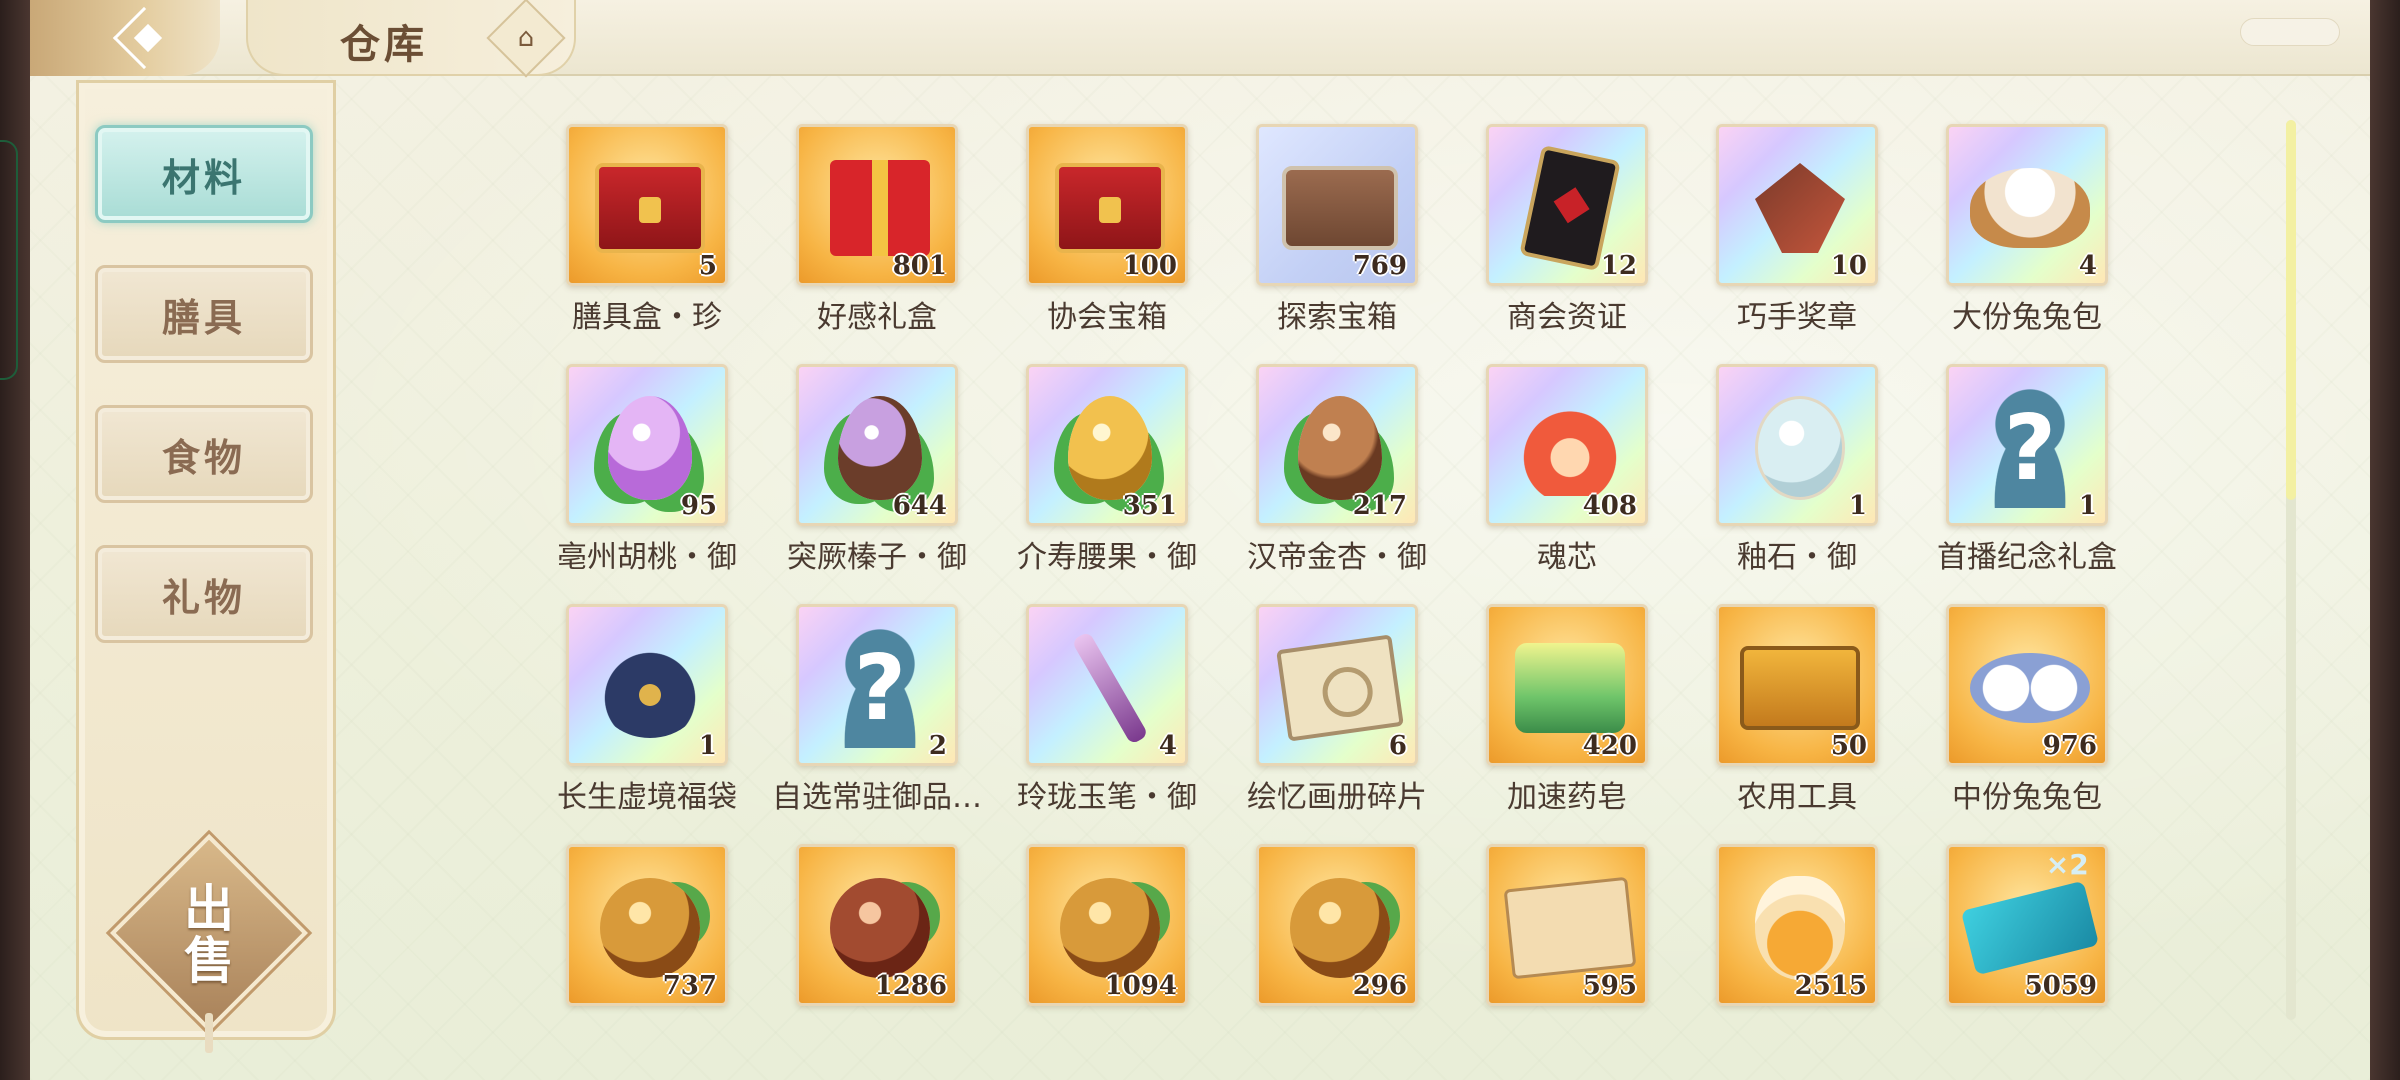 This screenshot has height=1080, width=2400. I want to click on question-mark-icon: ?, so click(880, 688).